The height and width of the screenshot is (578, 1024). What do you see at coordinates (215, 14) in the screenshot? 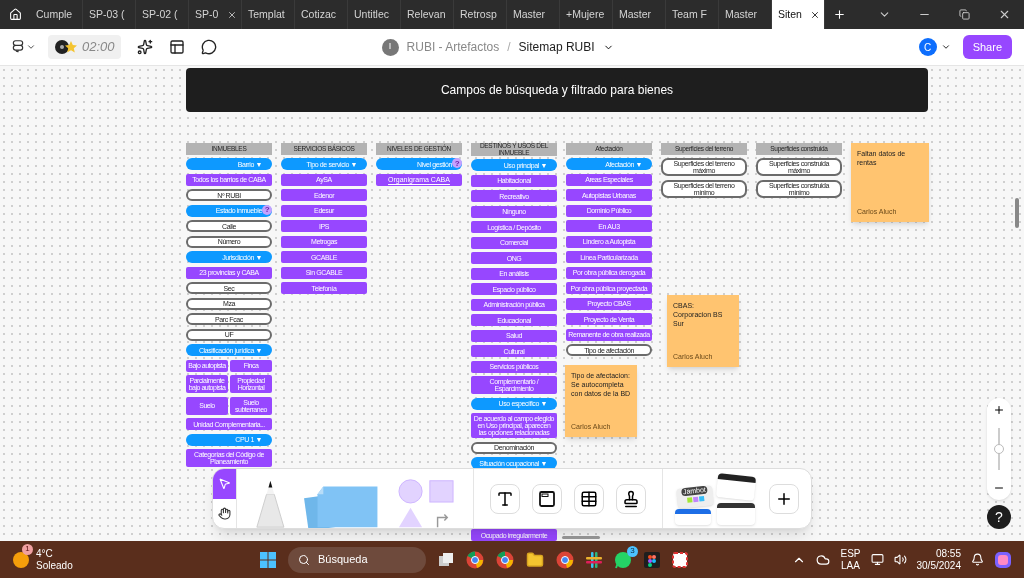
I see `browser-tab: SP-0` at bounding box center [215, 14].